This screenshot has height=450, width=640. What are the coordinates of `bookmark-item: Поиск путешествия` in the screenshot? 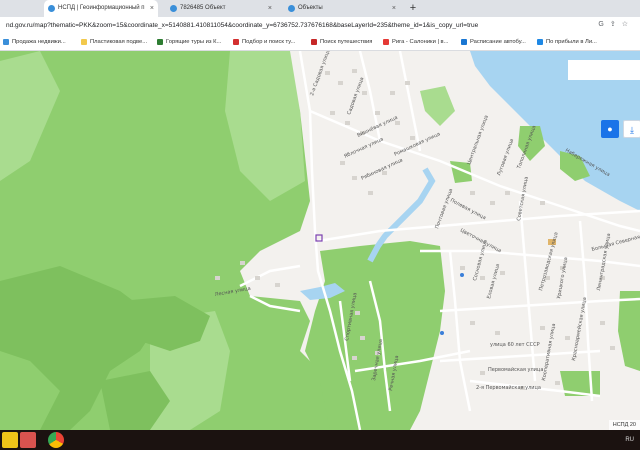 It's located at (341, 42).